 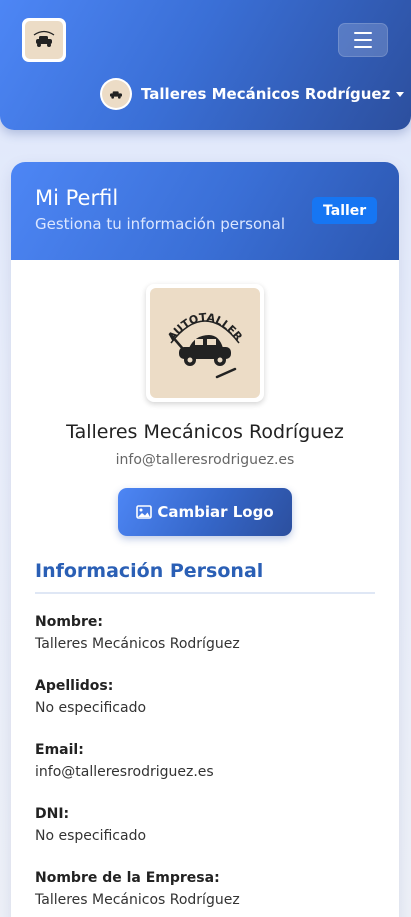 What do you see at coordinates (205, 65) in the screenshot?
I see `top-navbar: Talleres Mecánicos Rodríguez` at bounding box center [205, 65].